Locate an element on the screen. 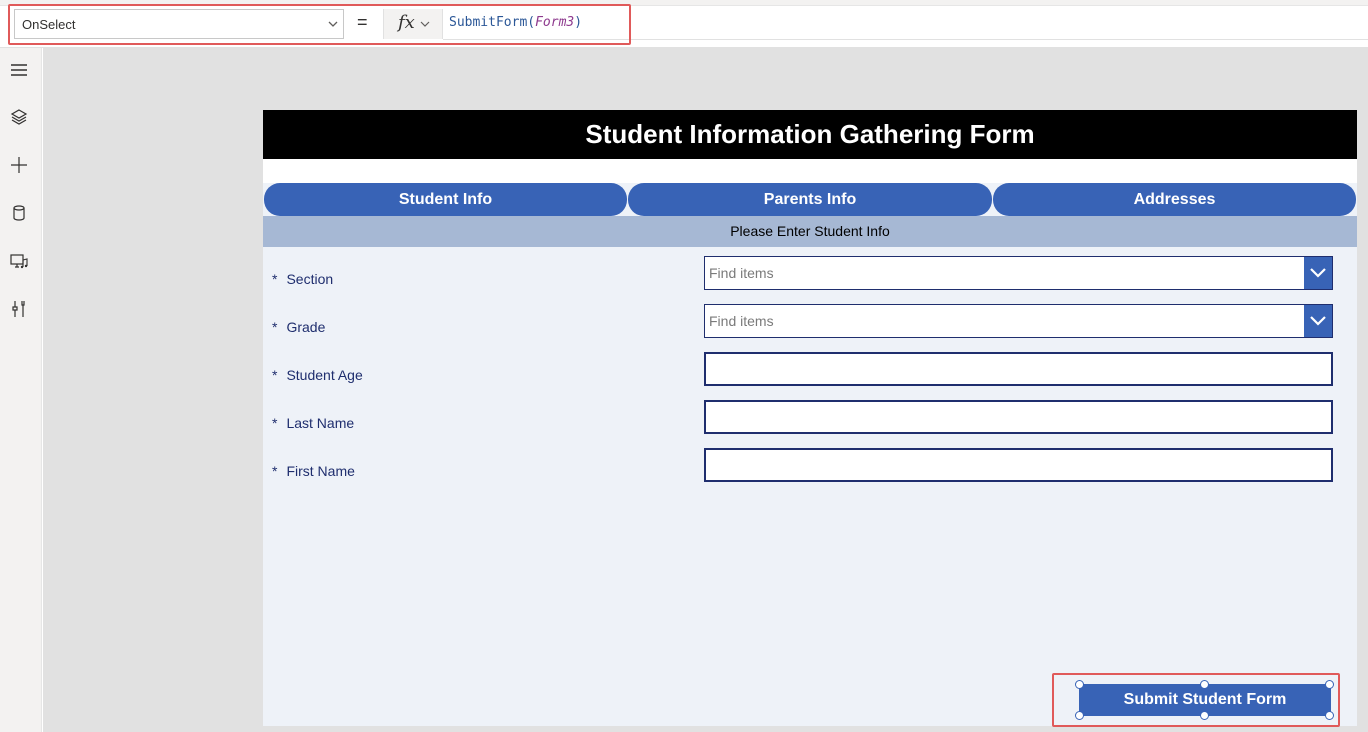 This screenshot has height=732, width=1368. highlight-box-formula is located at coordinates (319, 24).